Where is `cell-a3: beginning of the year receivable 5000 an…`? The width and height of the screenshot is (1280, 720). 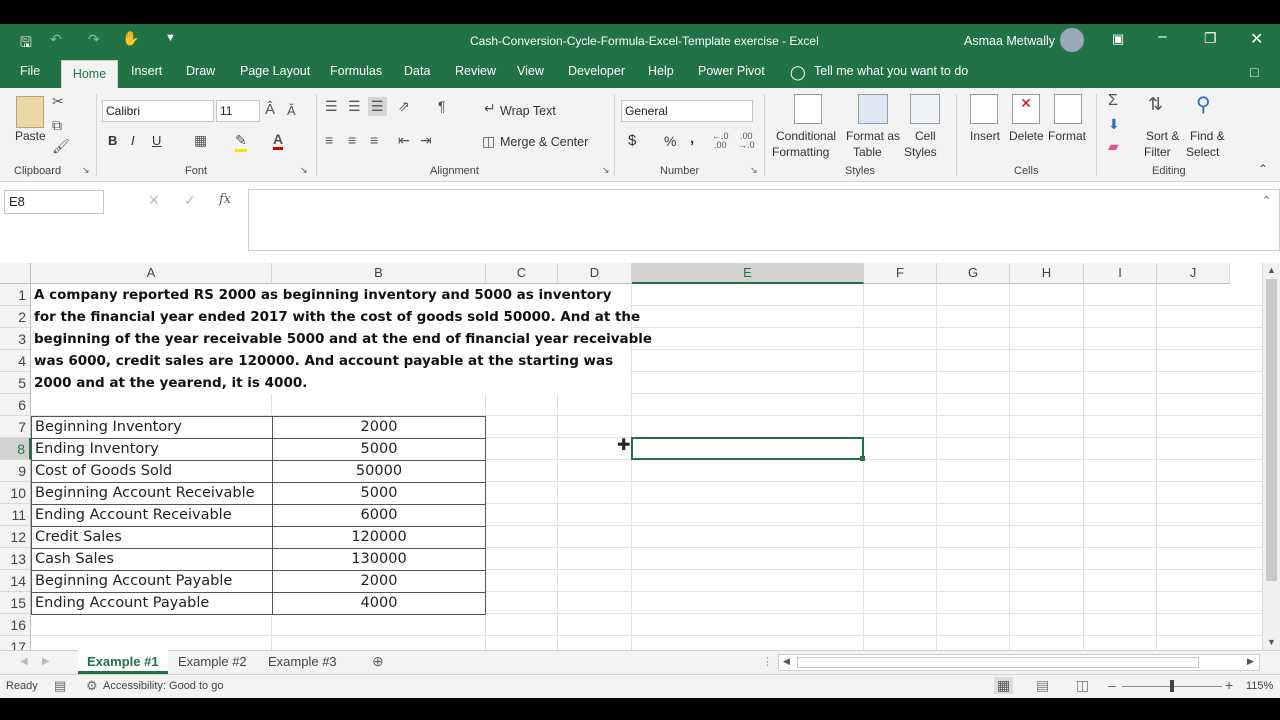
cell-a3: beginning of the year receivable 5000 an… is located at coordinates (343, 339).